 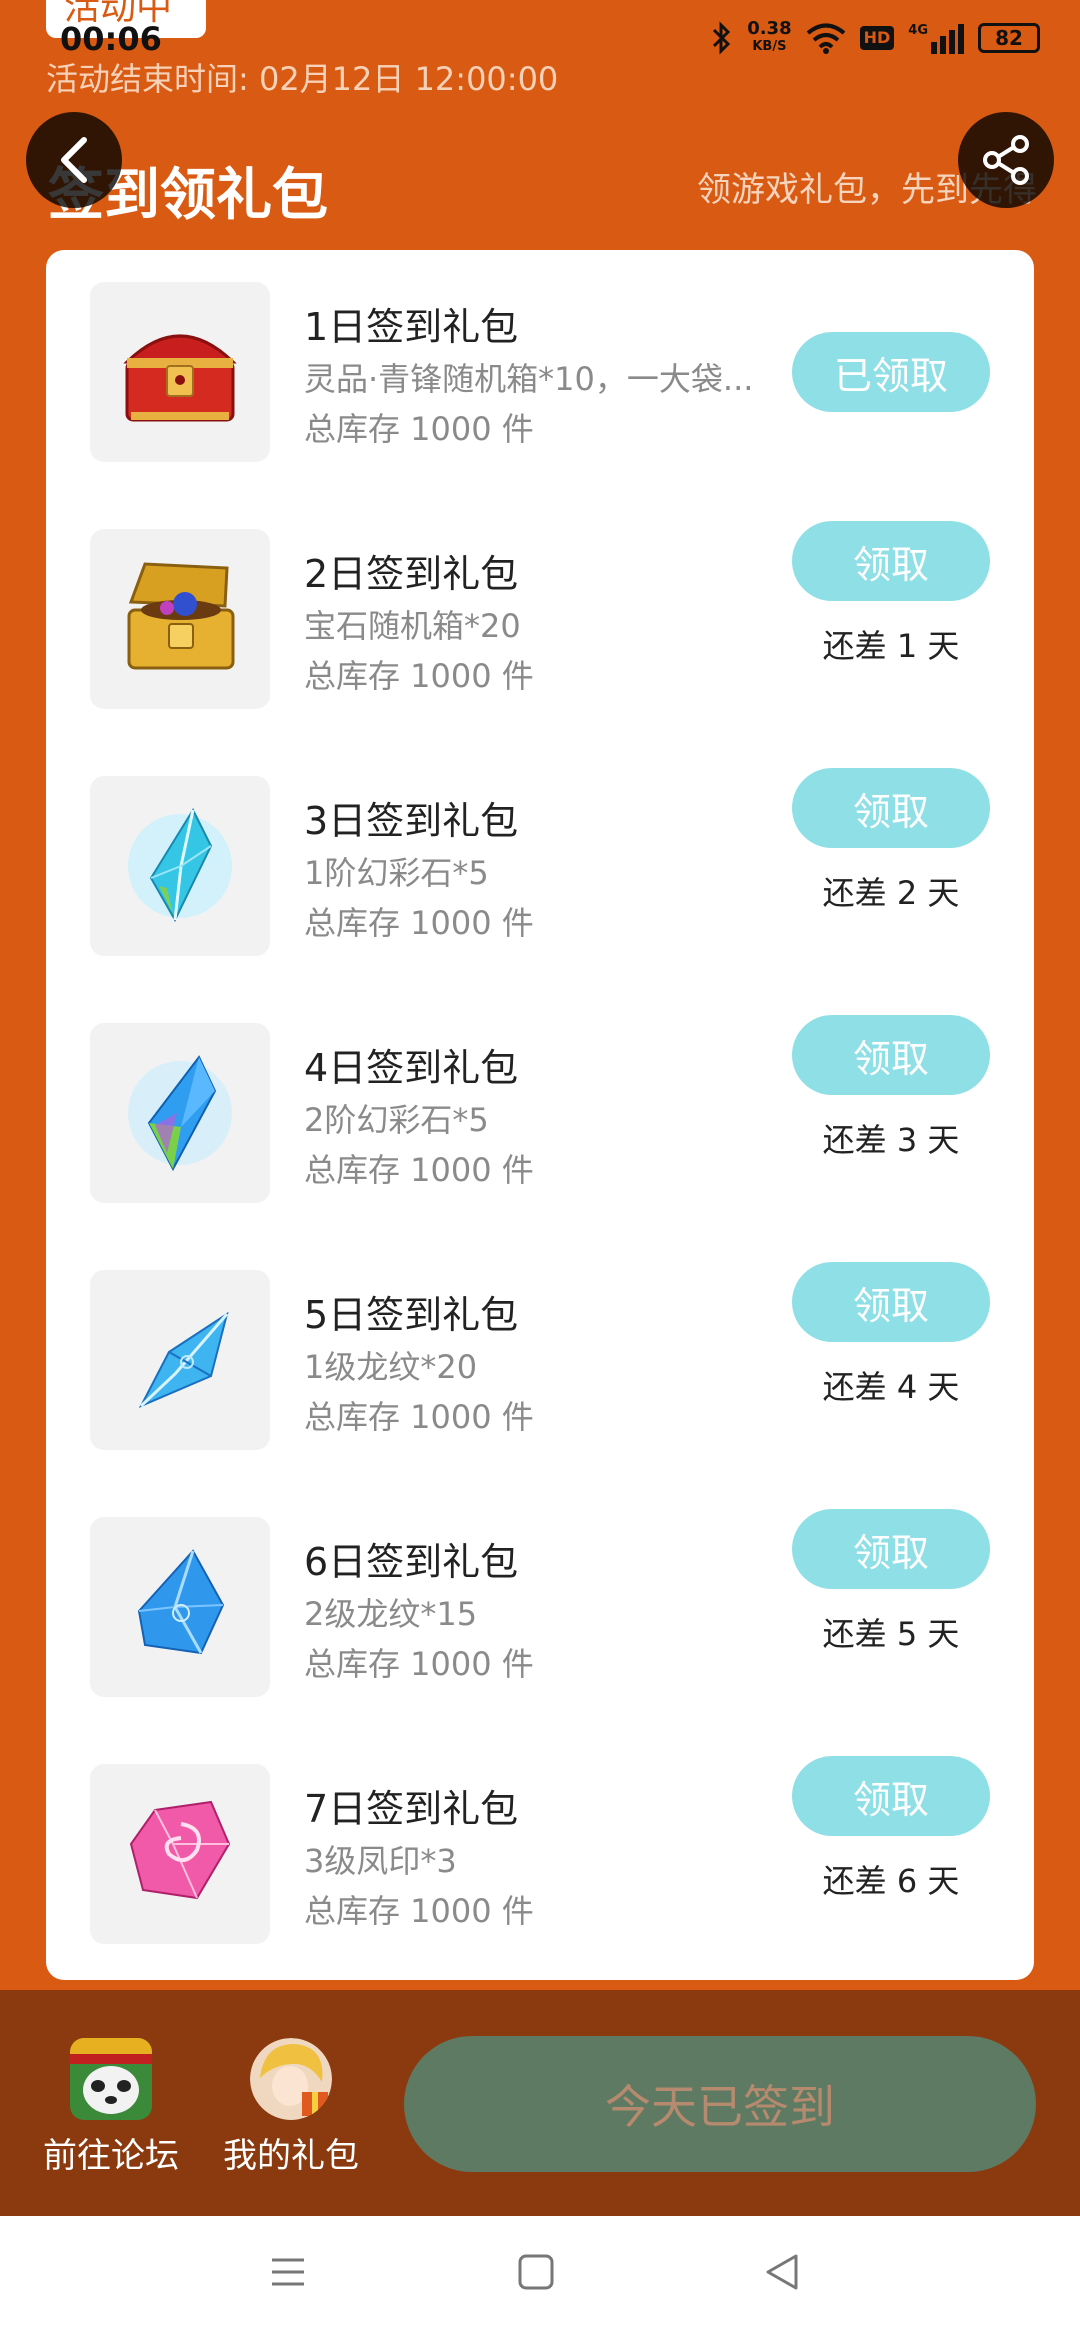 I want to click on hd-icon: HD, so click(x=877, y=38).